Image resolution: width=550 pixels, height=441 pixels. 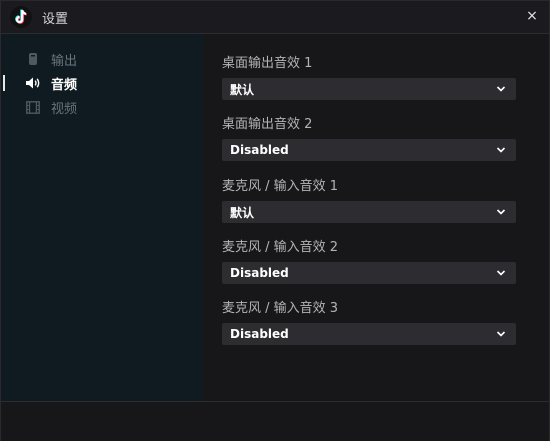 I want to click on desktop-audio-1-label: 桌面输出音效 1, so click(x=267, y=63).